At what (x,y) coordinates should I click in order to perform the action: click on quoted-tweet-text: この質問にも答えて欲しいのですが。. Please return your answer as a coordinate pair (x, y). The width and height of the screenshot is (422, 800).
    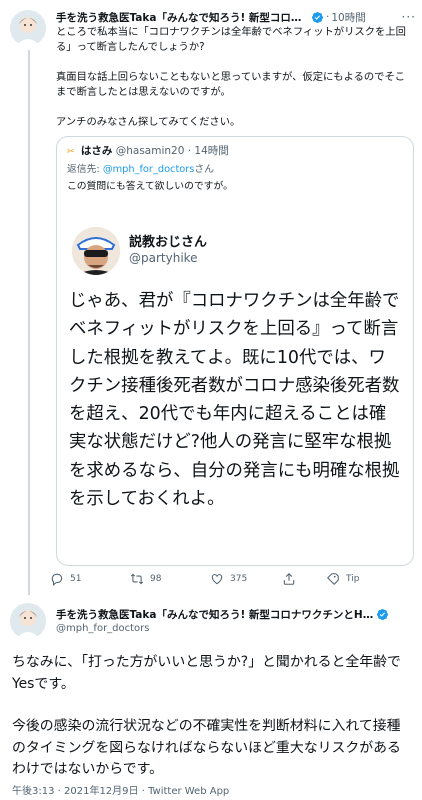
    Looking at the image, I should click on (150, 186).